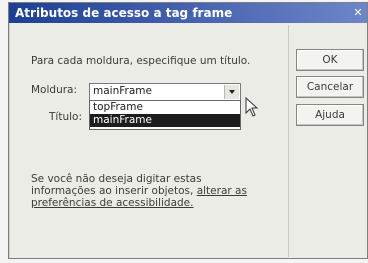 The height and width of the screenshot is (263, 368). I want to click on chevron-down-icon, so click(231, 92).